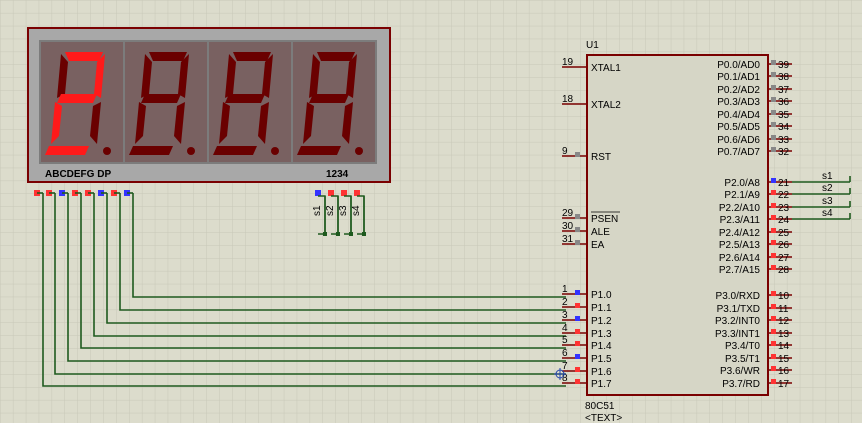 This screenshot has width=862, height=423. Describe the element at coordinates (784, 371) in the screenshot. I see `pin-number: 16` at that location.